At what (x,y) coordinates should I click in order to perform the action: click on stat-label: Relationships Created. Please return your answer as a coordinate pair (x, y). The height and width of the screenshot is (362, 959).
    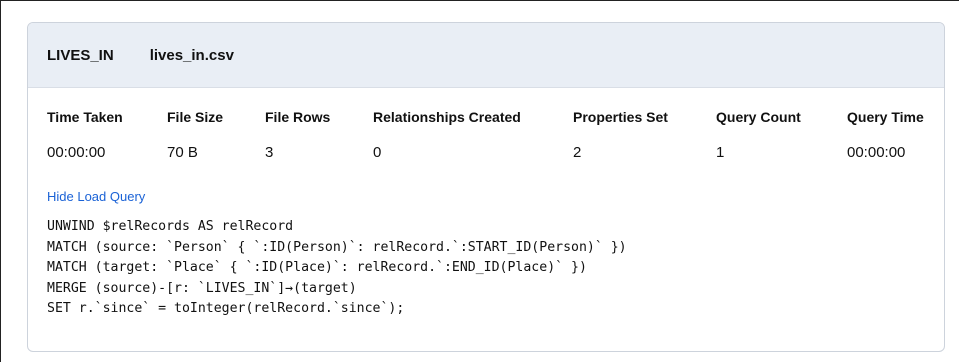
    Looking at the image, I should click on (447, 117).